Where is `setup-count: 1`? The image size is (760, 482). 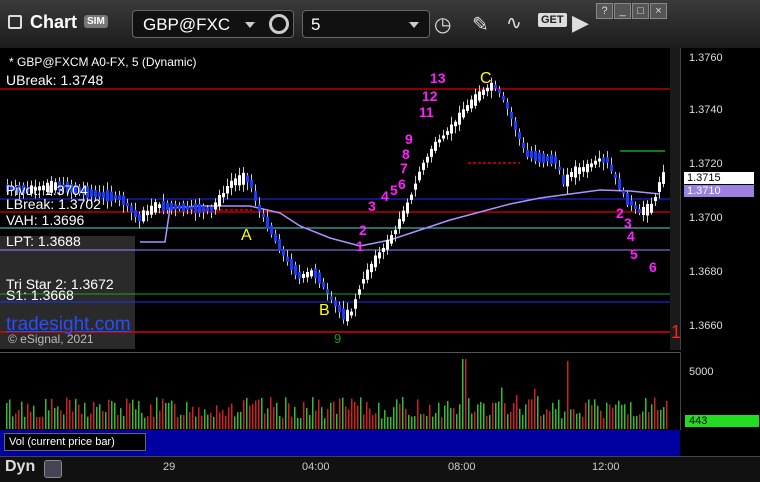 setup-count: 1 is located at coordinates (360, 246).